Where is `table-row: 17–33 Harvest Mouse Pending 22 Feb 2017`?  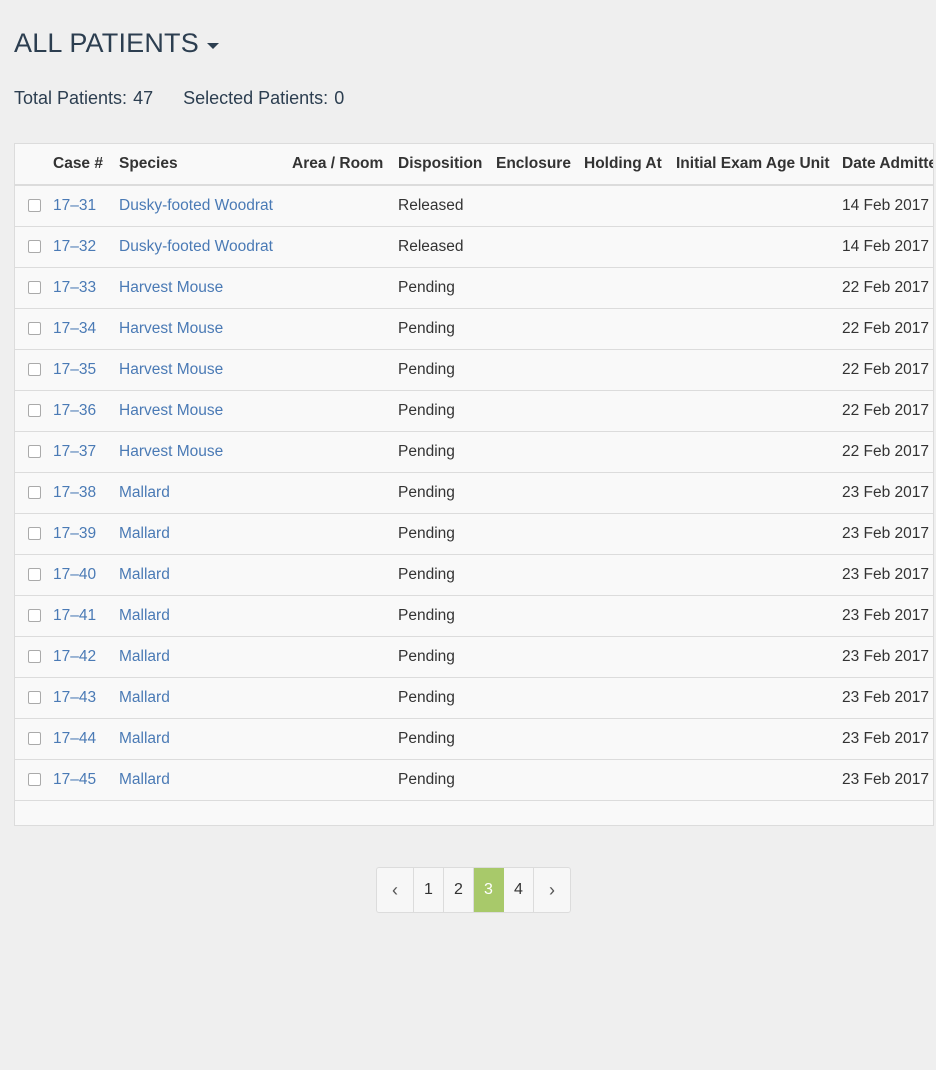 table-row: 17–33 Harvest Mouse Pending 22 Feb 2017 is located at coordinates (474, 288).